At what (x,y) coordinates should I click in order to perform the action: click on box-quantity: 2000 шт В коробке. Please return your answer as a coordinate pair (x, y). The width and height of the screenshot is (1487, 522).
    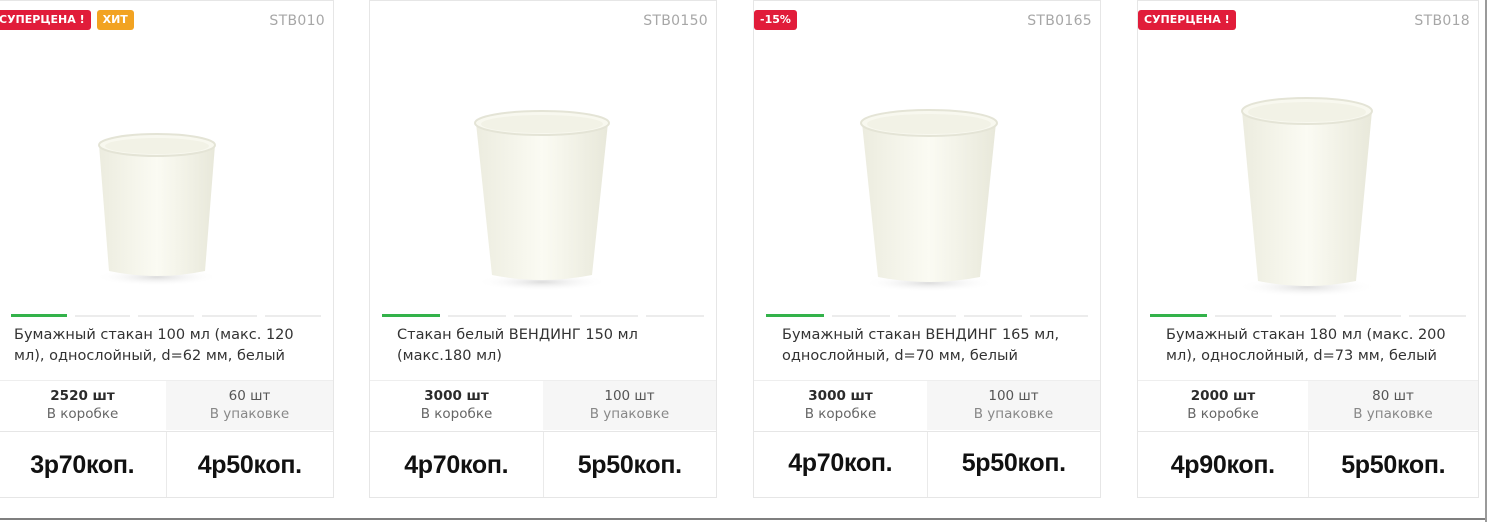
    Looking at the image, I should click on (1223, 405).